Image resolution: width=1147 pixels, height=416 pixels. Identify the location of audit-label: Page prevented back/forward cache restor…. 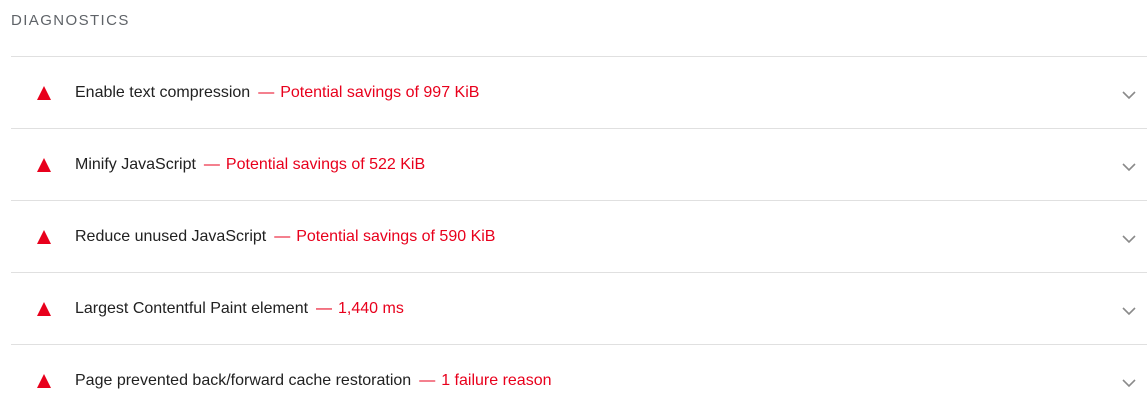
(313, 381).